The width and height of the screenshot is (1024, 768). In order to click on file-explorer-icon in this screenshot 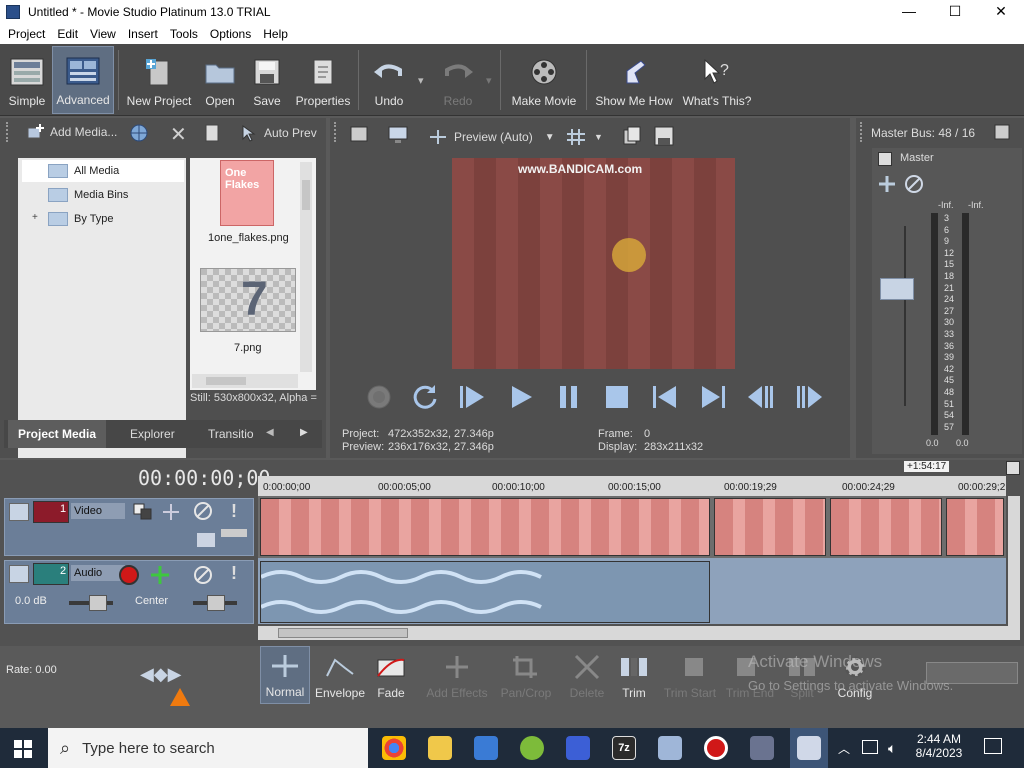, I will do `click(440, 748)`.